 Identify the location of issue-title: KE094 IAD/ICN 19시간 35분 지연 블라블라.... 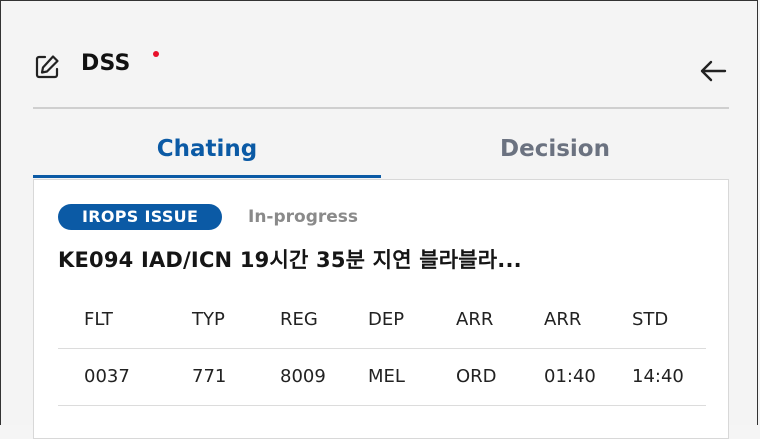
(290, 260).